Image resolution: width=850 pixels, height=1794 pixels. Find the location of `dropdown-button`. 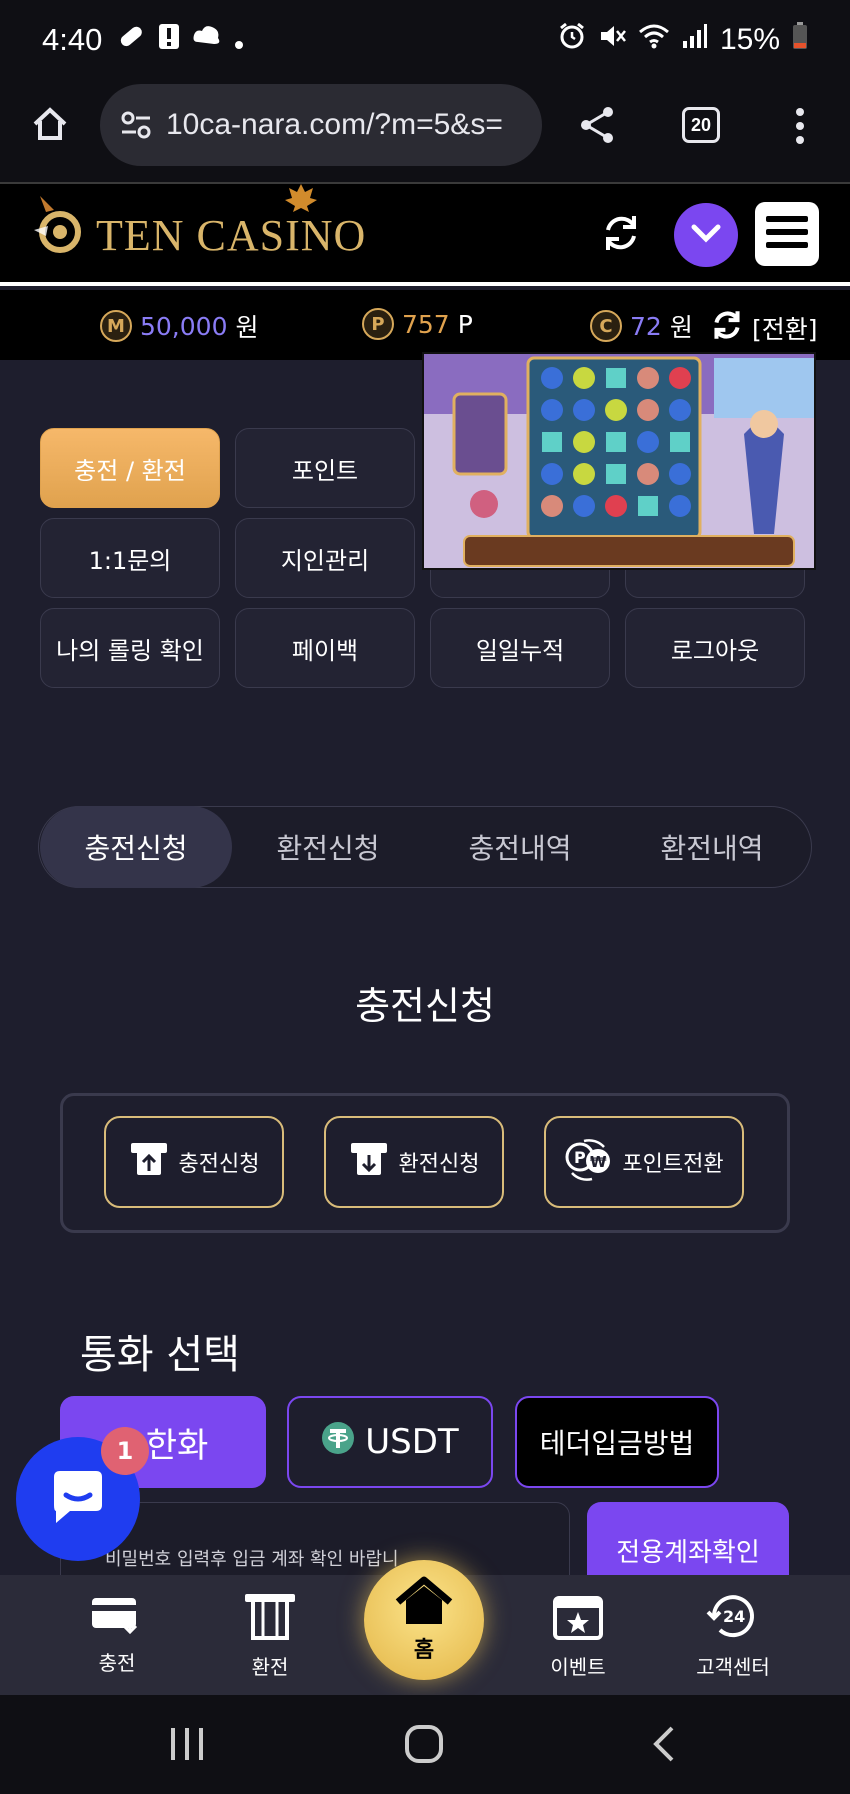

dropdown-button is located at coordinates (706, 235).